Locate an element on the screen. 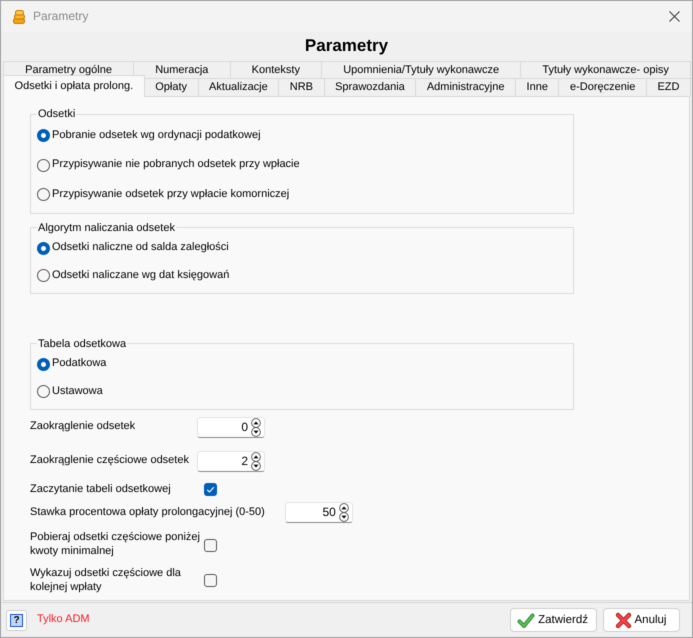  window-title: Parametry is located at coordinates (60, 16).